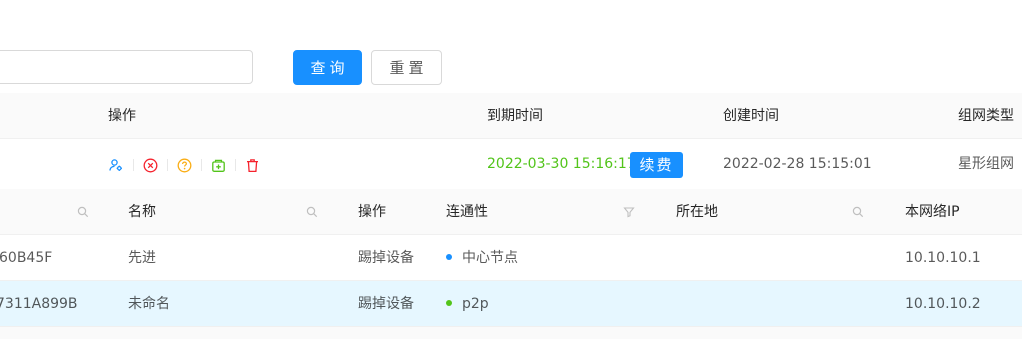 This screenshot has height=339, width=1022. What do you see at coordinates (943, 304) in the screenshot?
I see `device-ip: 10.10.10.2` at bounding box center [943, 304].